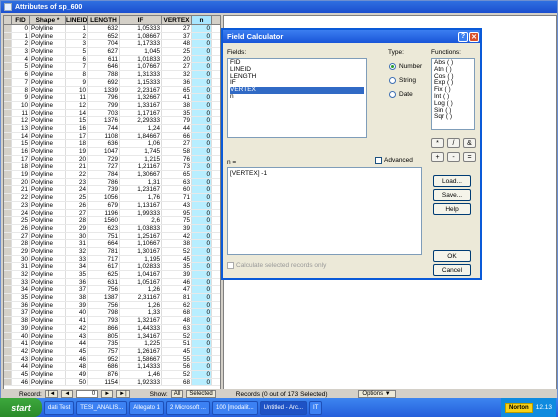  I want to click on field-item: n, so click(297, 97).